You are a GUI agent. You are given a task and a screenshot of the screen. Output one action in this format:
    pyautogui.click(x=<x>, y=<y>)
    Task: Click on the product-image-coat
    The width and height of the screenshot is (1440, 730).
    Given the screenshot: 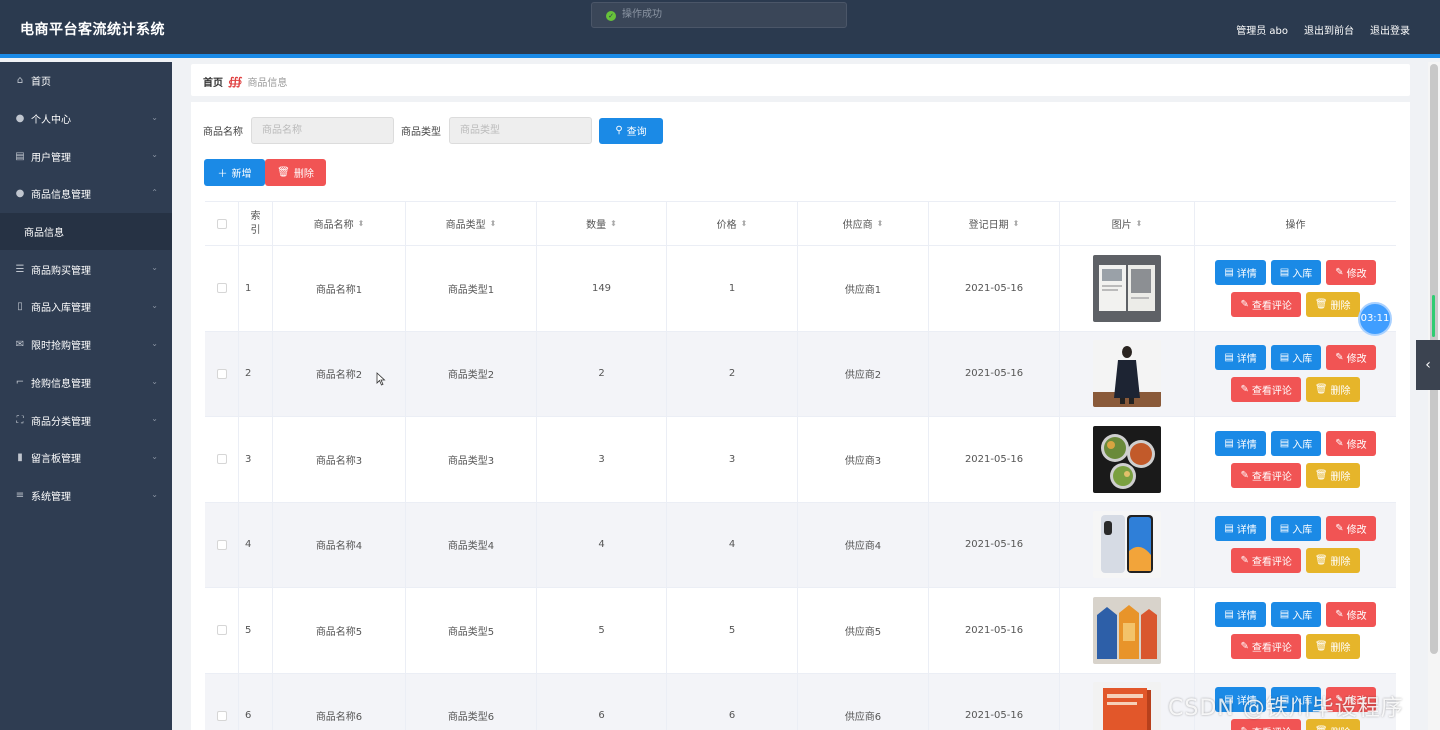 What is the action you would take?
    pyautogui.click(x=1127, y=374)
    